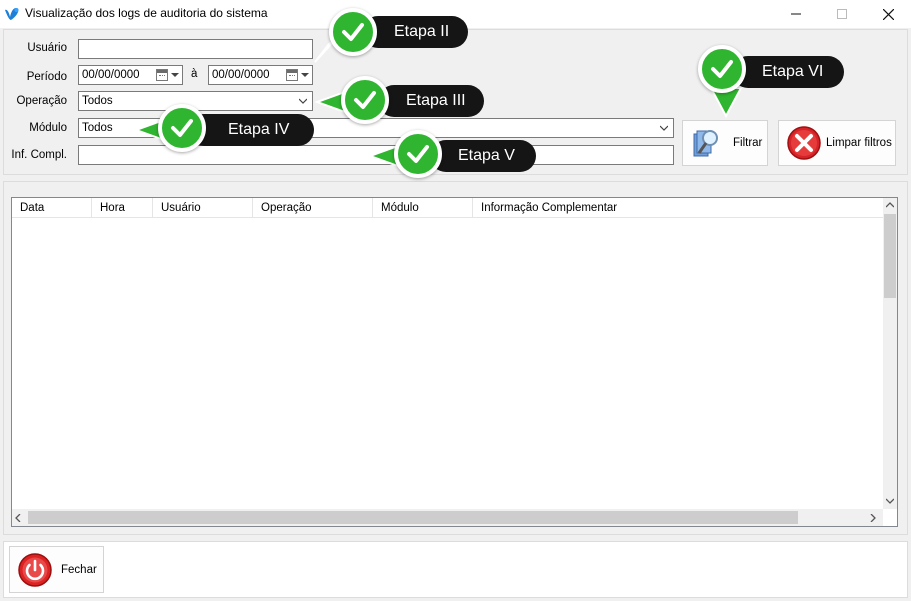  What do you see at coordinates (423, 208) in the screenshot?
I see `column-header-modulo: Módulo` at bounding box center [423, 208].